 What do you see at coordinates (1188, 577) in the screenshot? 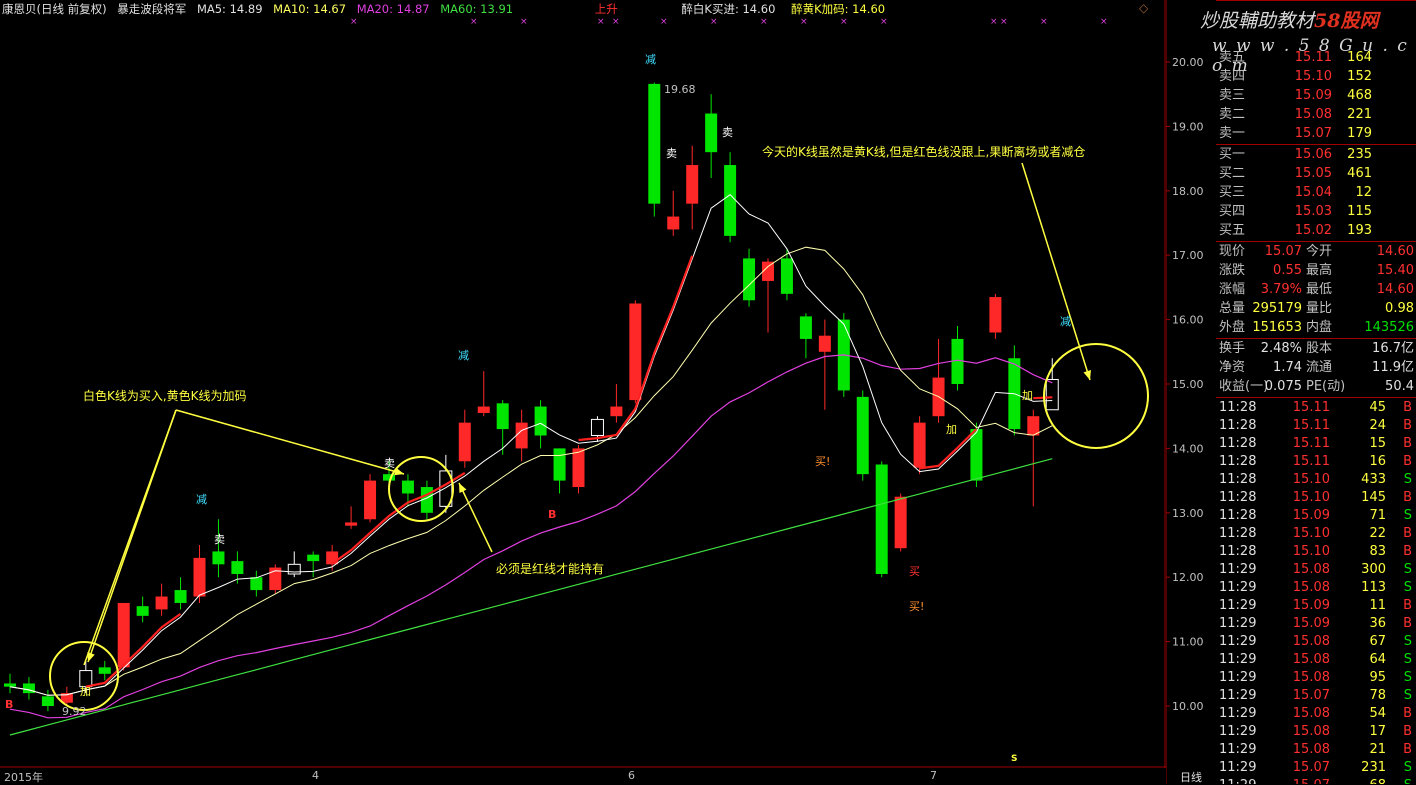
I see `y-tick-label: 12.00` at bounding box center [1188, 577].